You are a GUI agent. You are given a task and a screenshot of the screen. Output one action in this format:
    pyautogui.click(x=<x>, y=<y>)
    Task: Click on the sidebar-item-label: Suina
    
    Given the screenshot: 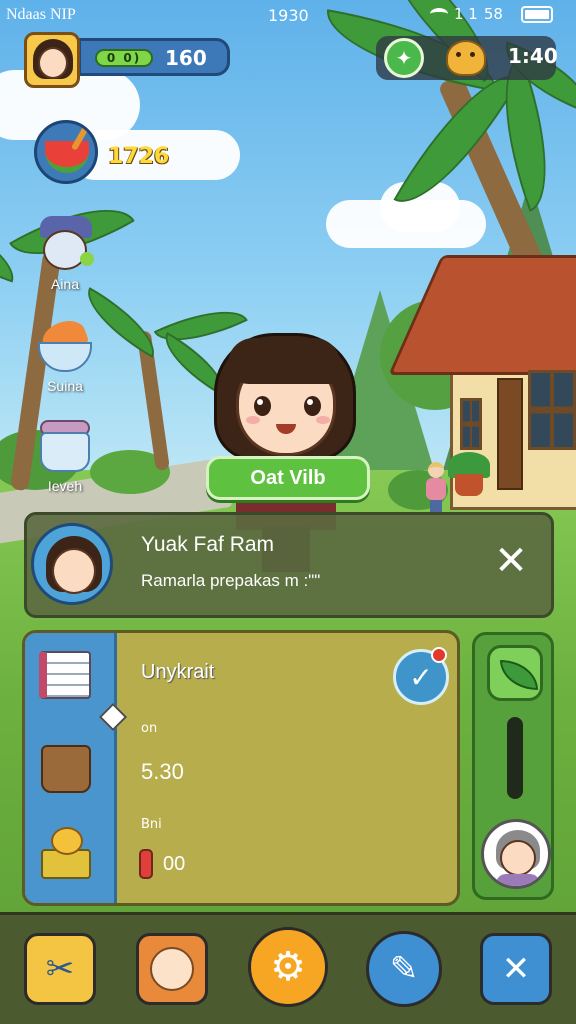 What is the action you would take?
    pyautogui.click(x=65, y=386)
    